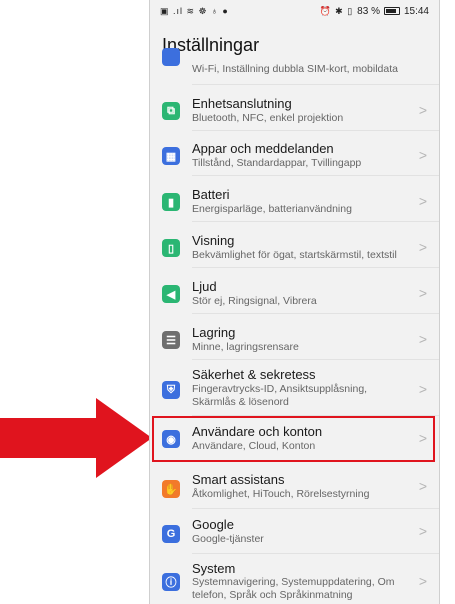 The image size is (455, 604). I want to click on status-bar: ▣ .ıl ≋ ☸ ♁ ● ⏰ ✱ ▯ 83 % 15:44, so click(294, 11).